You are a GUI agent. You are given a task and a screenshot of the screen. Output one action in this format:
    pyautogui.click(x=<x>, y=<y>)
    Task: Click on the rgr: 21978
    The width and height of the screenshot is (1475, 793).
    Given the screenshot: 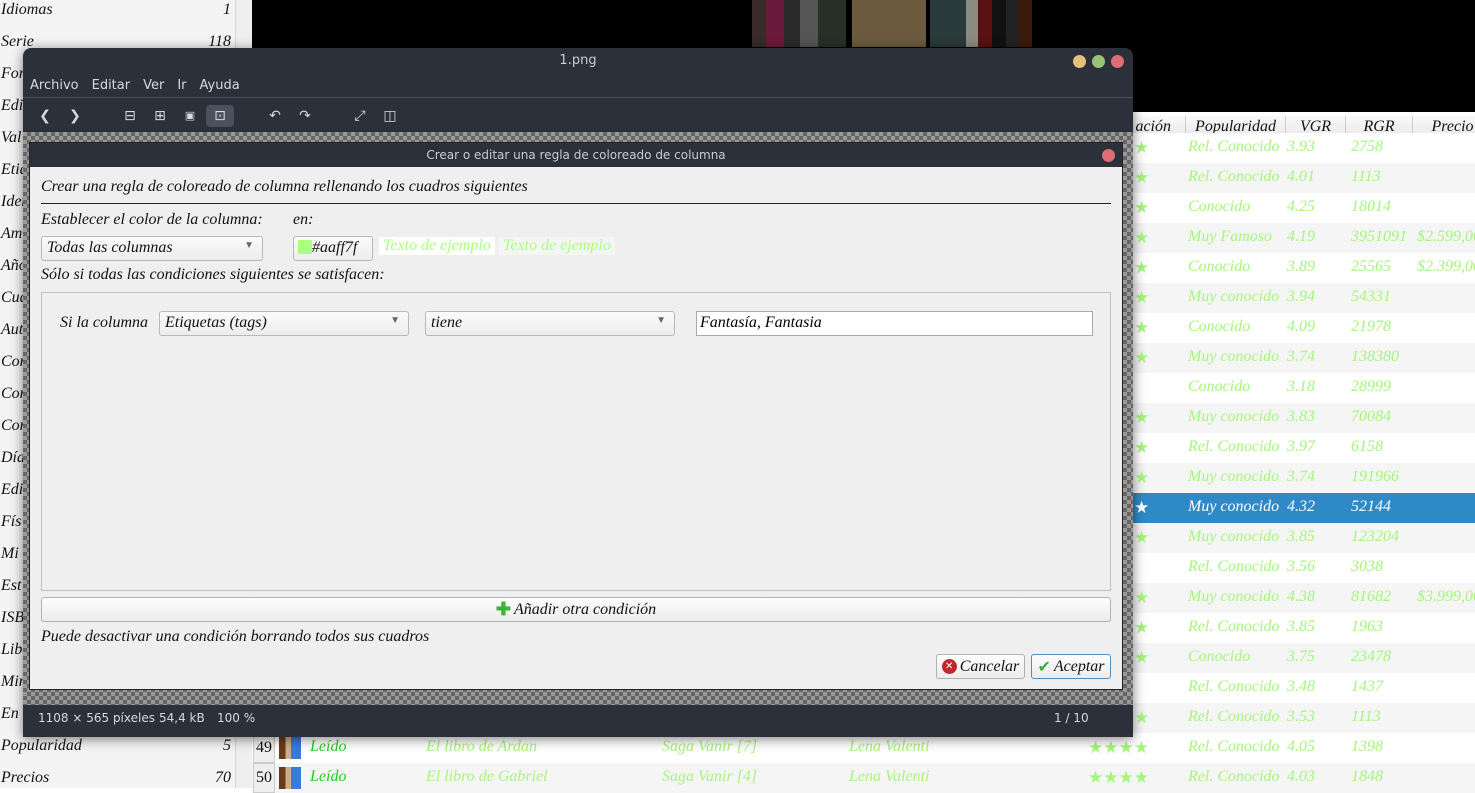 What is the action you would take?
    pyautogui.click(x=1371, y=326)
    